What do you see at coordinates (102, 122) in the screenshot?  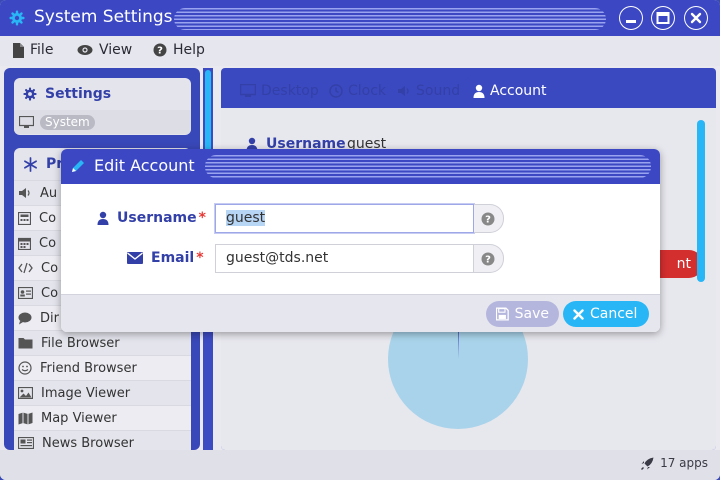 I see `sidebar-item-system: System` at bounding box center [102, 122].